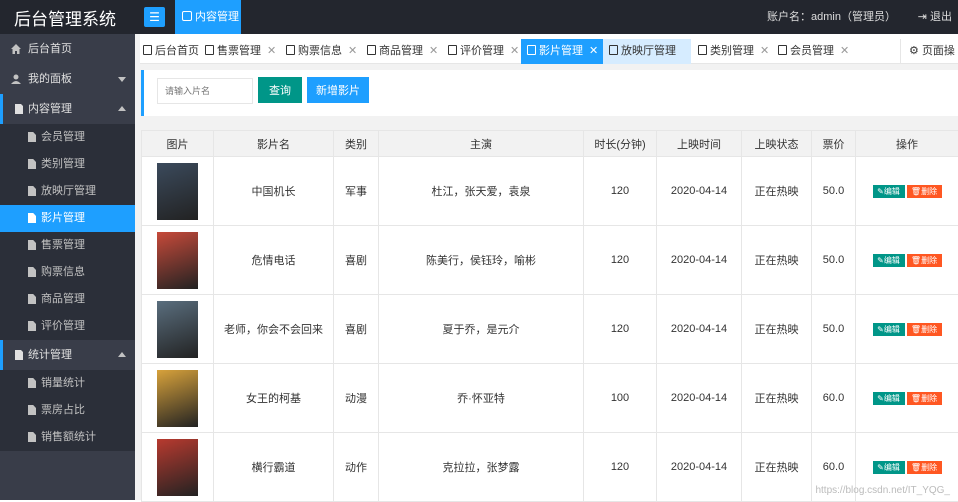 This screenshot has height=502, width=958. What do you see at coordinates (280, 90) in the screenshot?
I see `query-button: 查询` at bounding box center [280, 90].